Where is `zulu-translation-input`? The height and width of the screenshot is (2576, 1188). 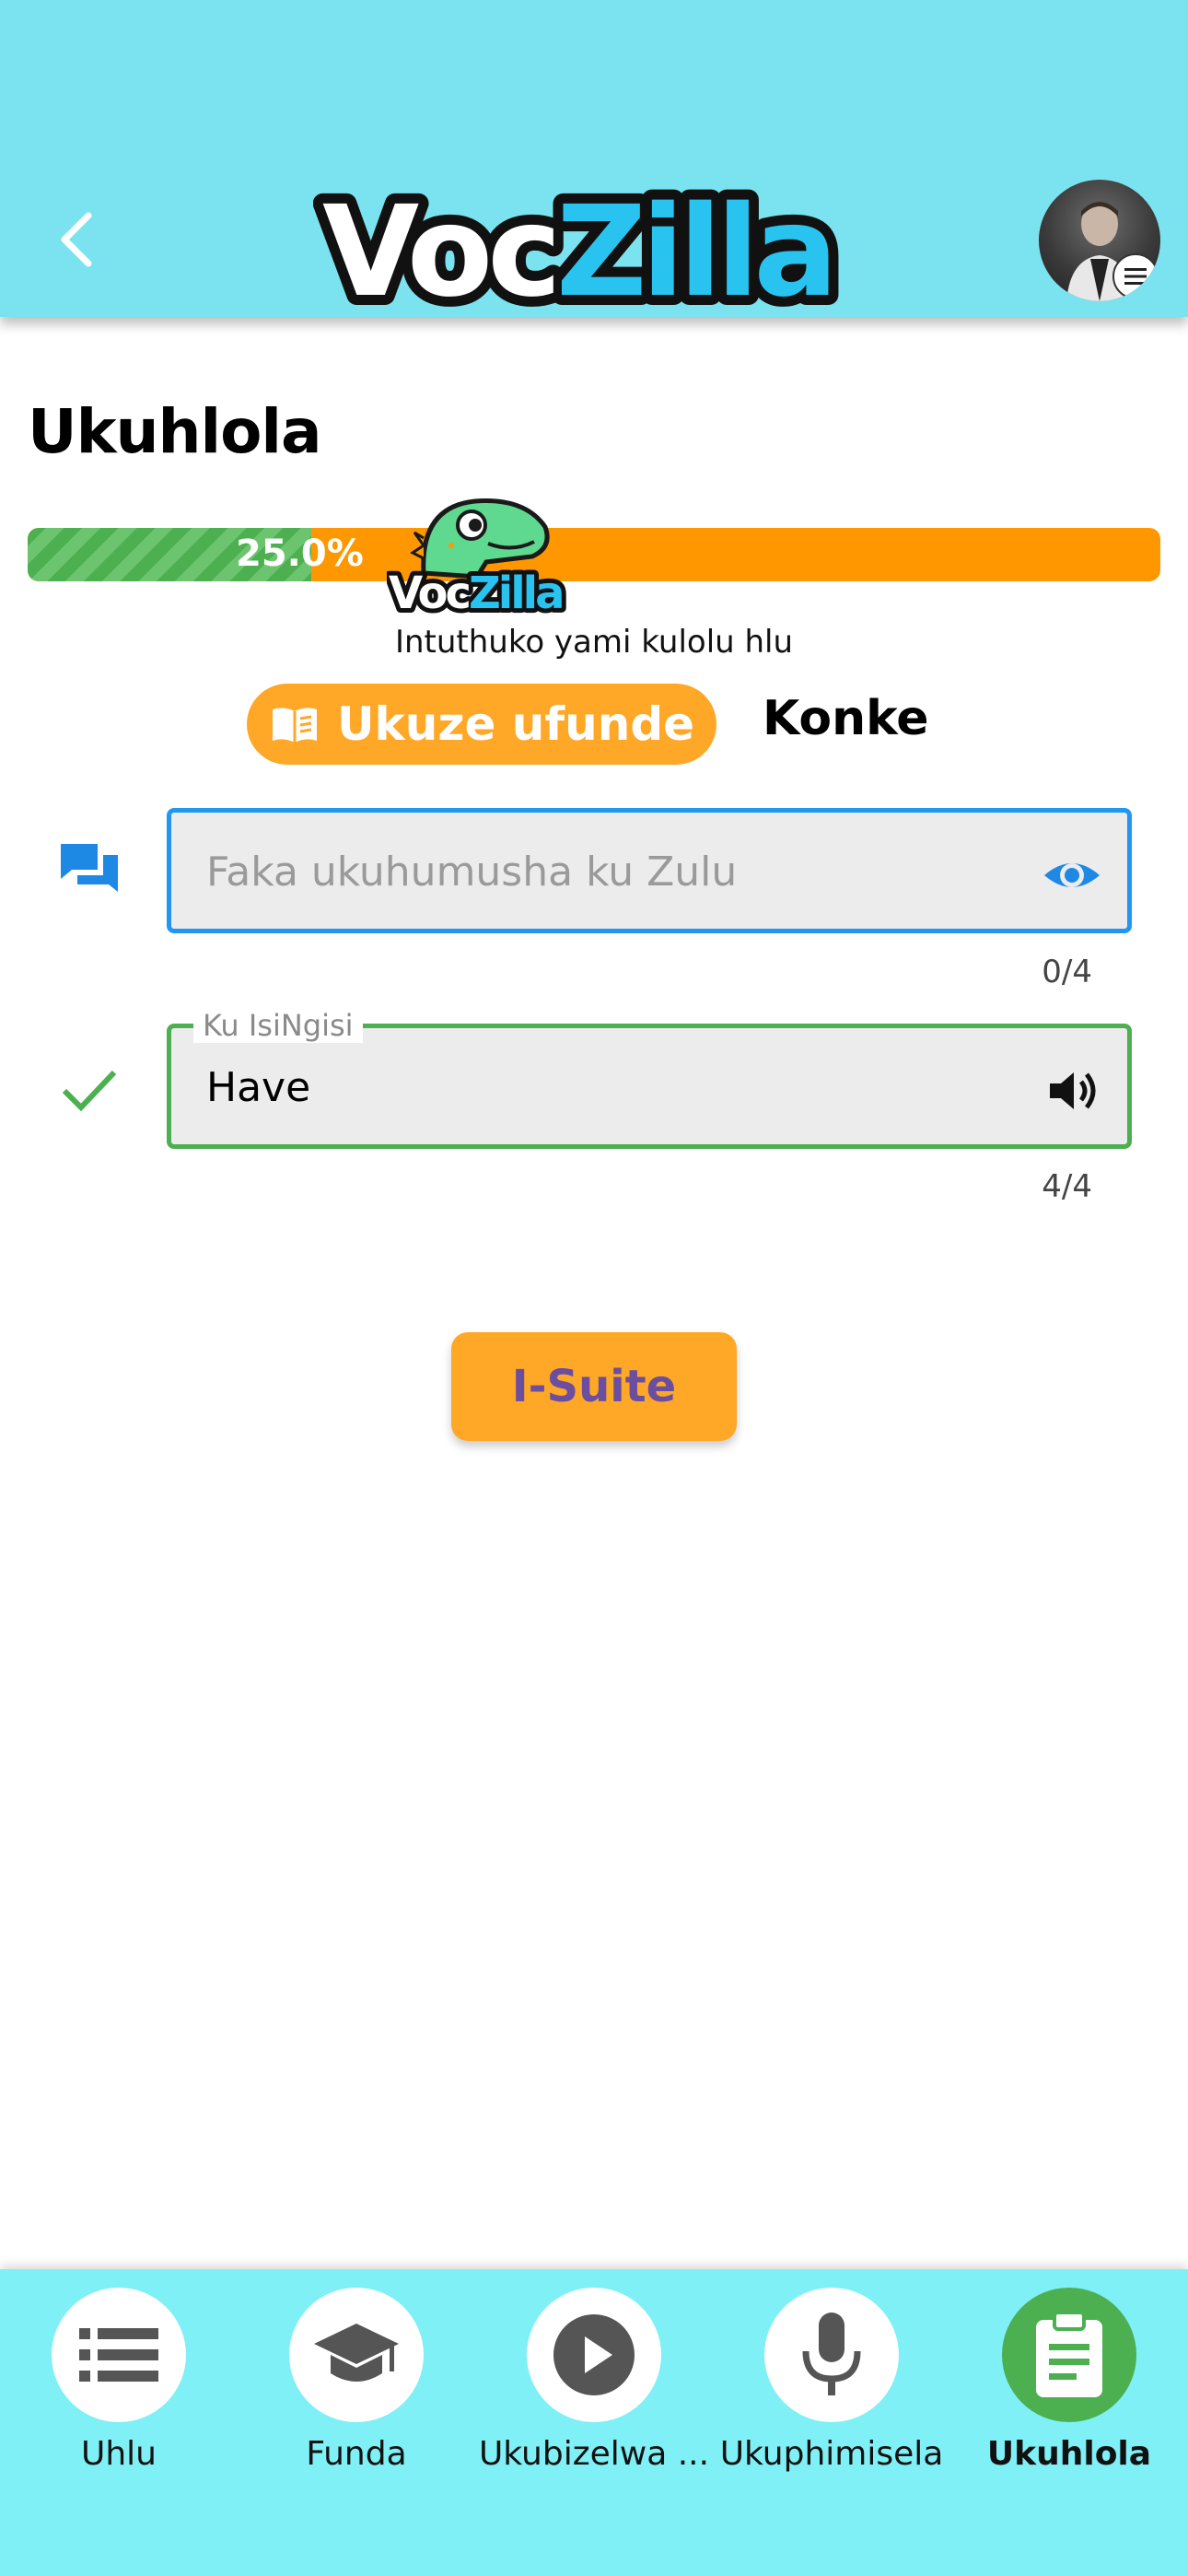 zulu-translation-input is located at coordinates (611, 872).